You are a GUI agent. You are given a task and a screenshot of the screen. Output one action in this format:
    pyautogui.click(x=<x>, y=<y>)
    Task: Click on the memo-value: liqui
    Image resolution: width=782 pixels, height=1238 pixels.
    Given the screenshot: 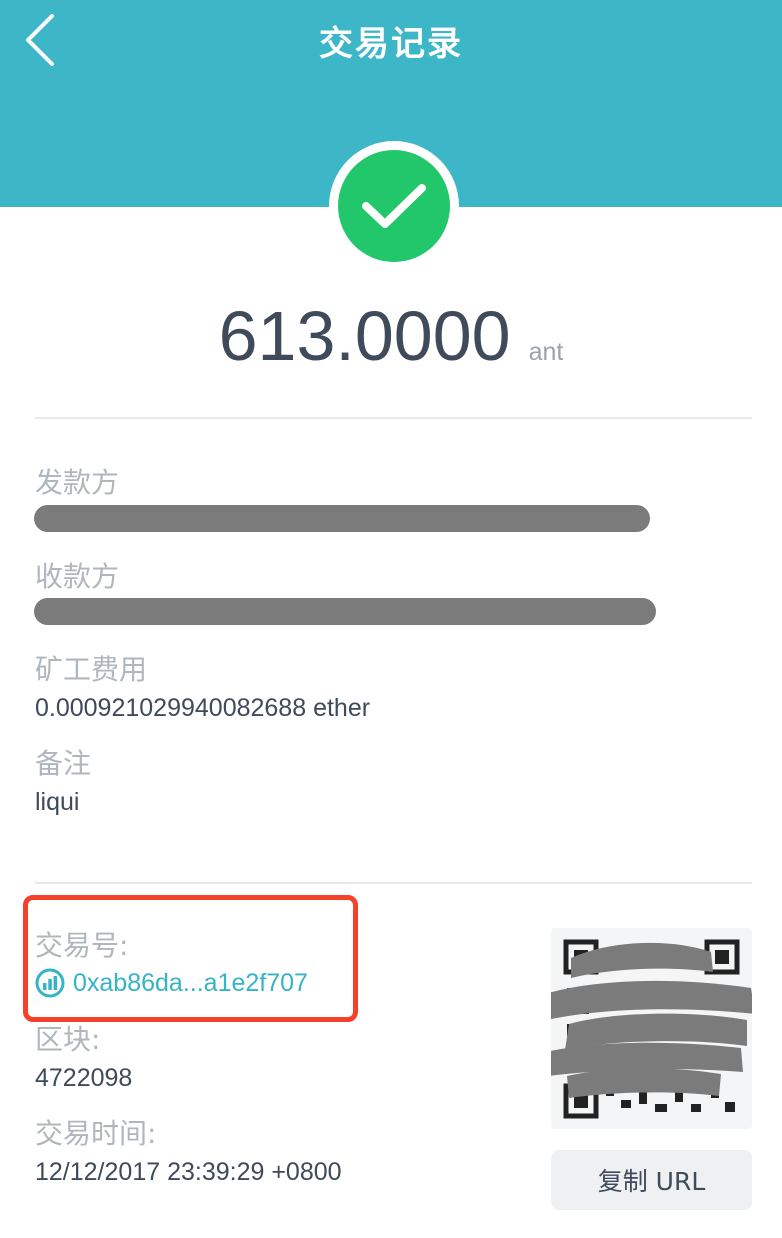 What is the action you would take?
    pyautogui.click(x=57, y=802)
    